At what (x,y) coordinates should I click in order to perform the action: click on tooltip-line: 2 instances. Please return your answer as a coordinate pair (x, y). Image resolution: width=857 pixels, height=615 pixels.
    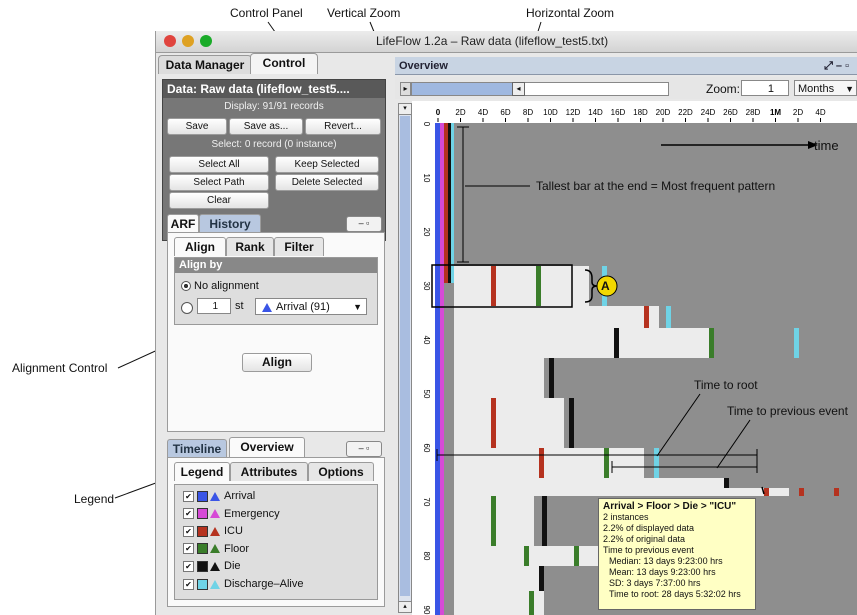
    Looking at the image, I should click on (626, 517).